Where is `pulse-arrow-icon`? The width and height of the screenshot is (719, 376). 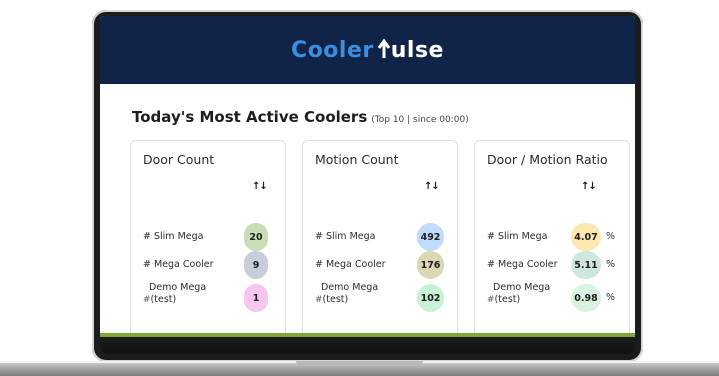 pulse-arrow-icon is located at coordinates (383, 48).